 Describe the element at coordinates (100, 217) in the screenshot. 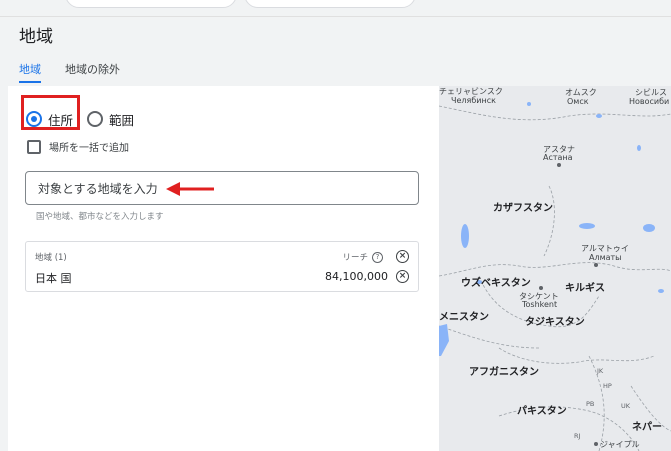

I see `search-helper-text: 国や地域、都市などを入力します` at that location.